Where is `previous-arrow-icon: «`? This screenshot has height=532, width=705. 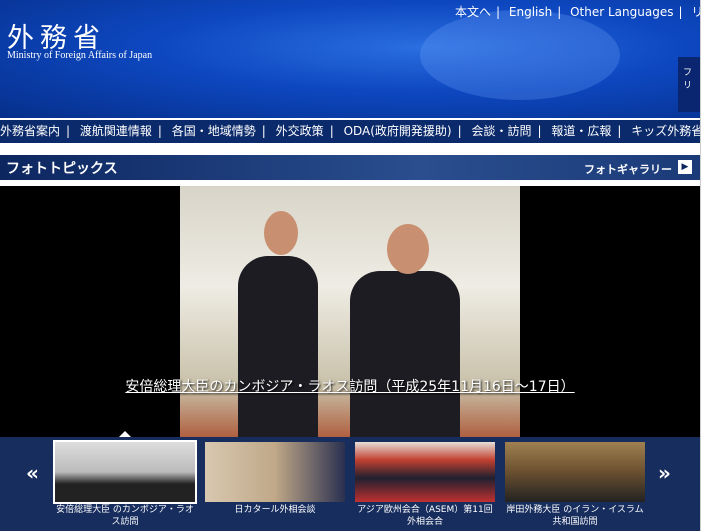
previous-arrow-icon: « is located at coordinates (32, 473).